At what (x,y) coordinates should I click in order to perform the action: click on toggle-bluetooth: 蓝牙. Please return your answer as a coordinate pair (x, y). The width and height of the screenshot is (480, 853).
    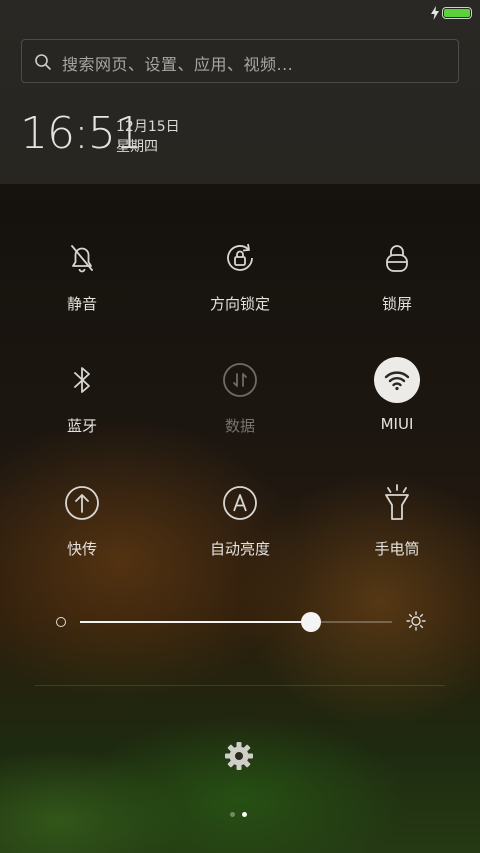
    Looking at the image, I should click on (82, 412).